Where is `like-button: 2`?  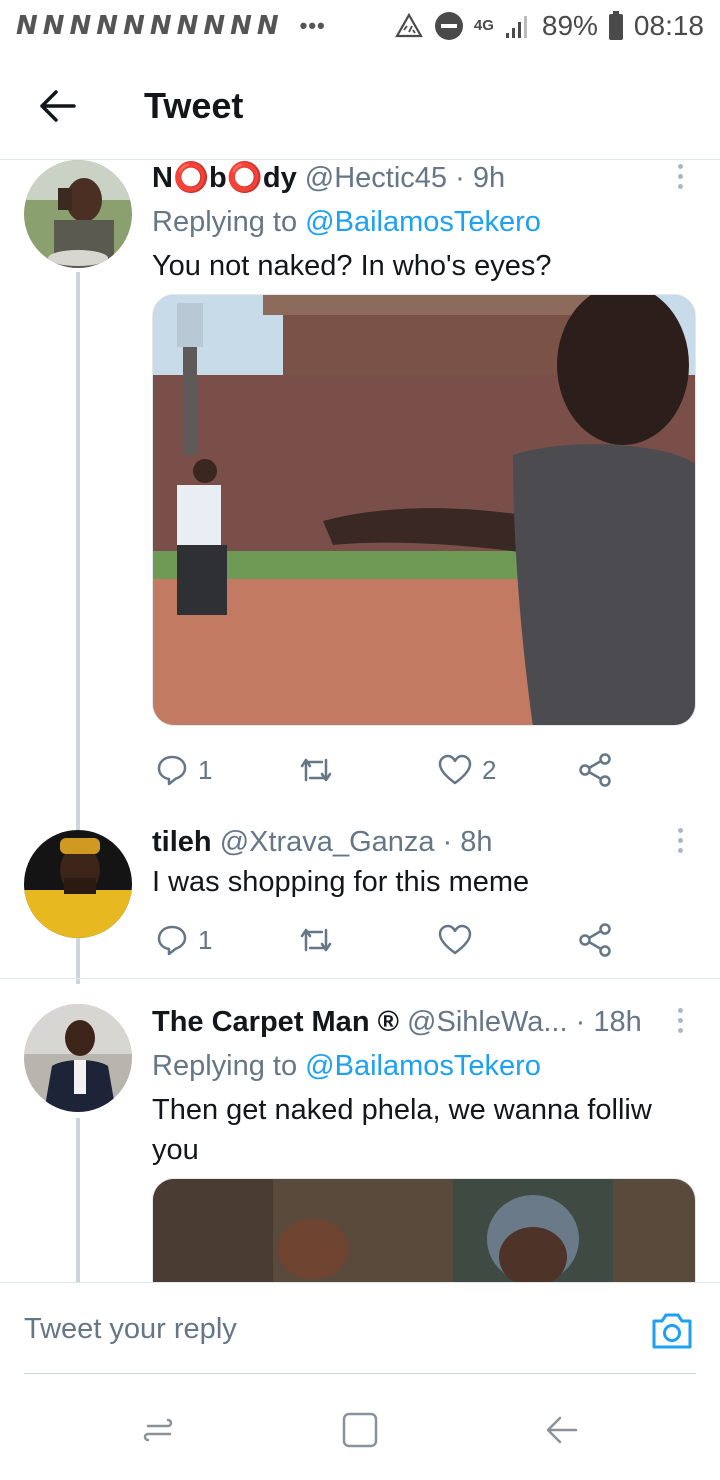 like-button: 2 is located at coordinates (467, 770).